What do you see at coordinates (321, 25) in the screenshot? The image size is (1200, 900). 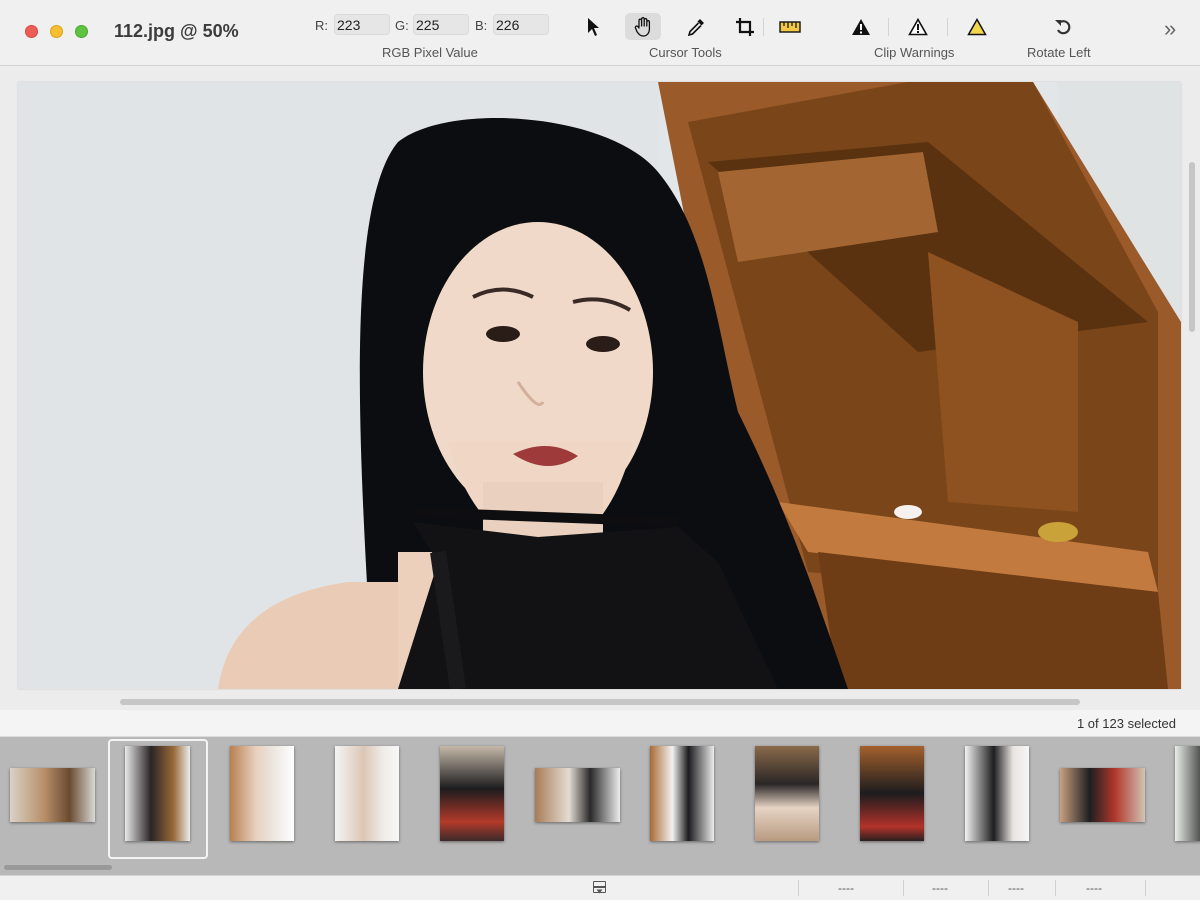 I see `r-label: R:` at bounding box center [321, 25].